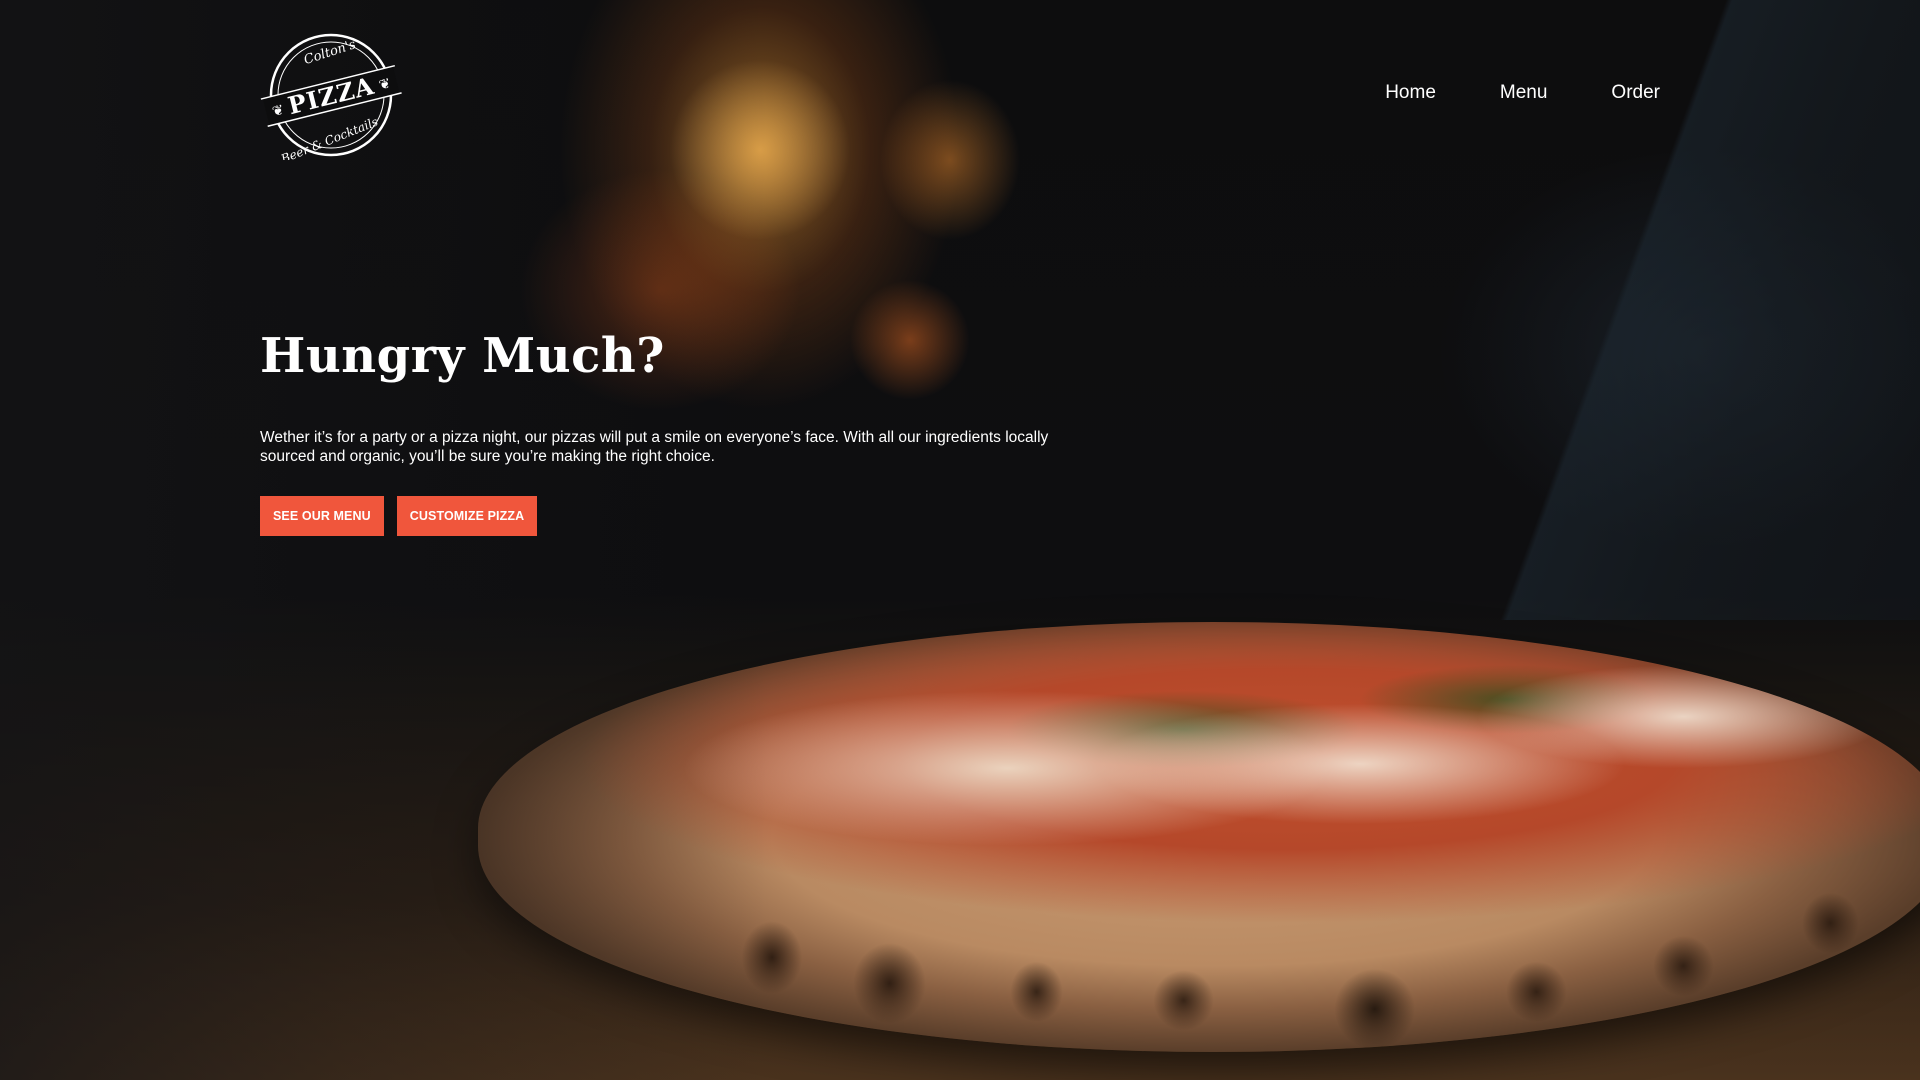  What do you see at coordinates (660, 516) in the screenshot?
I see `hero-buttons: SEE OUR MENU CUSTOMIZE PIZZA` at bounding box center [660, 516].